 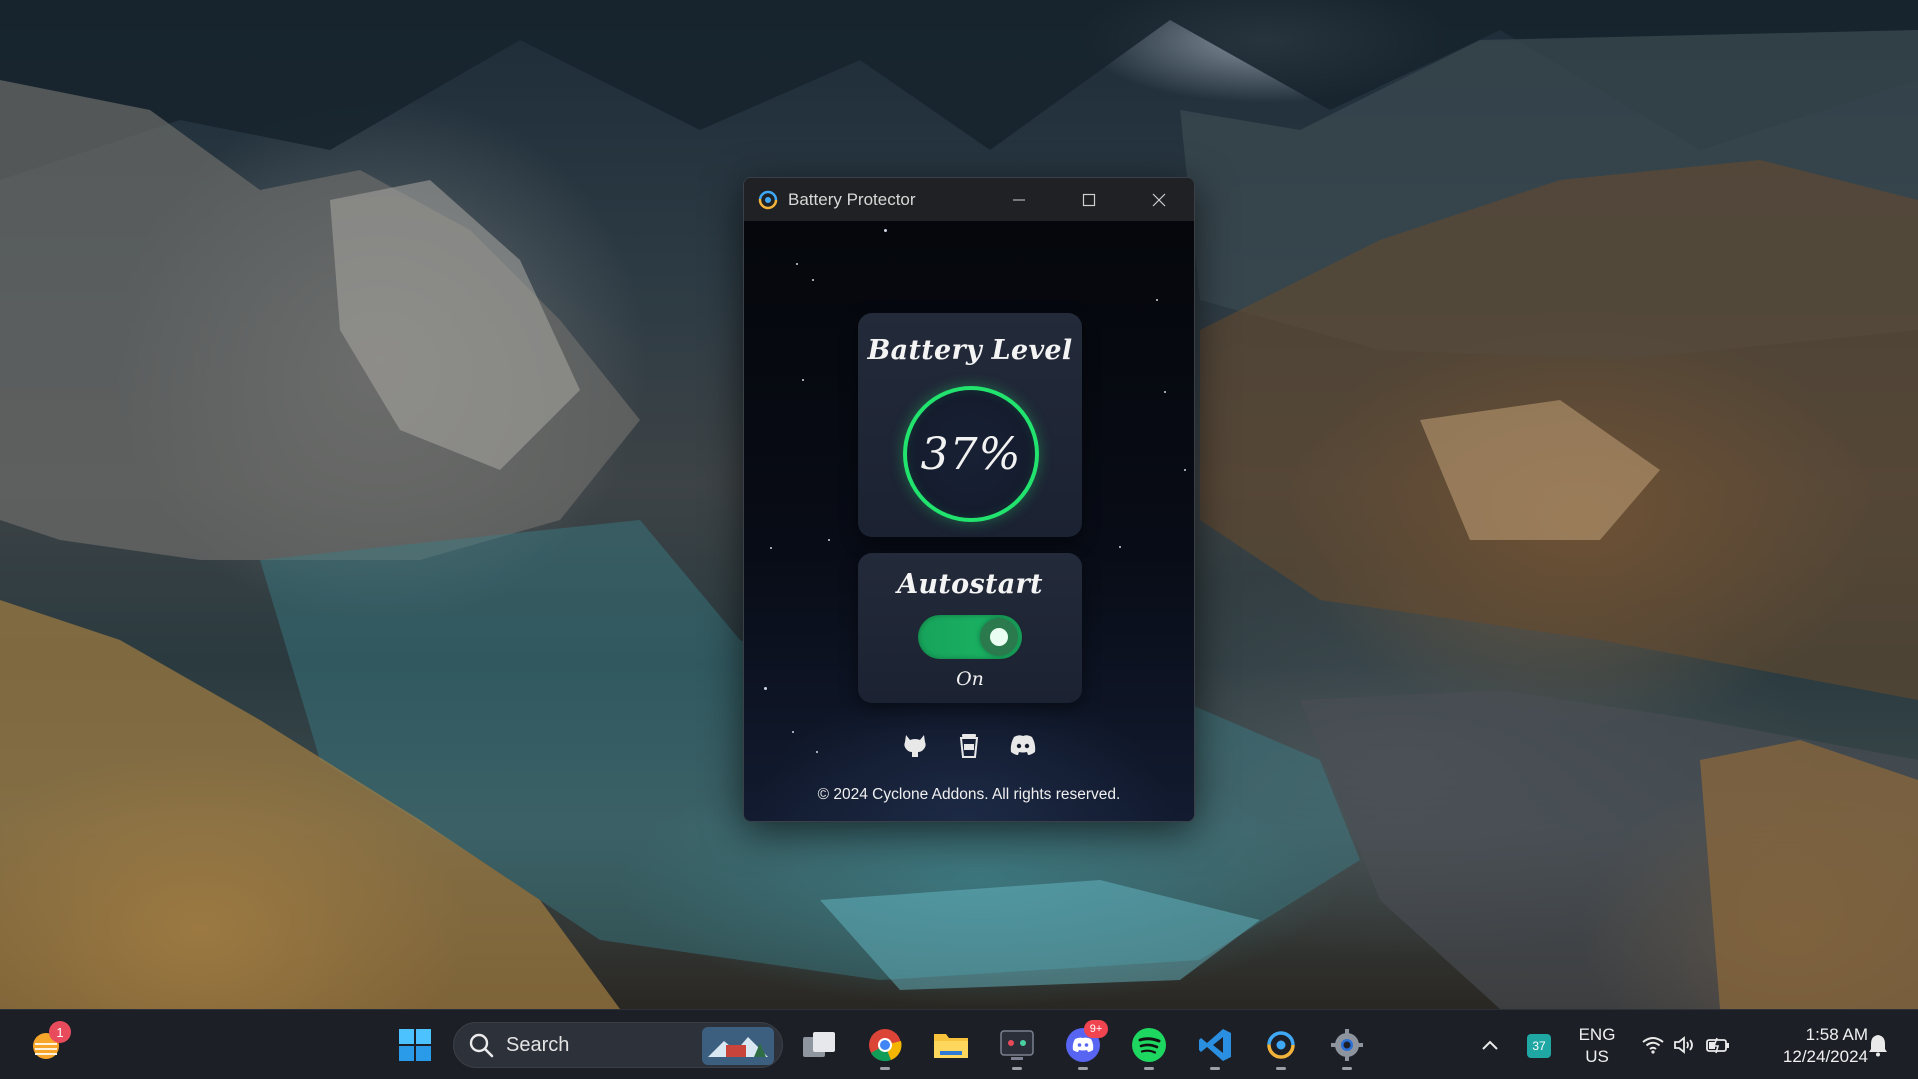 I want to click on window-controls, so click(x=1089, y=199).